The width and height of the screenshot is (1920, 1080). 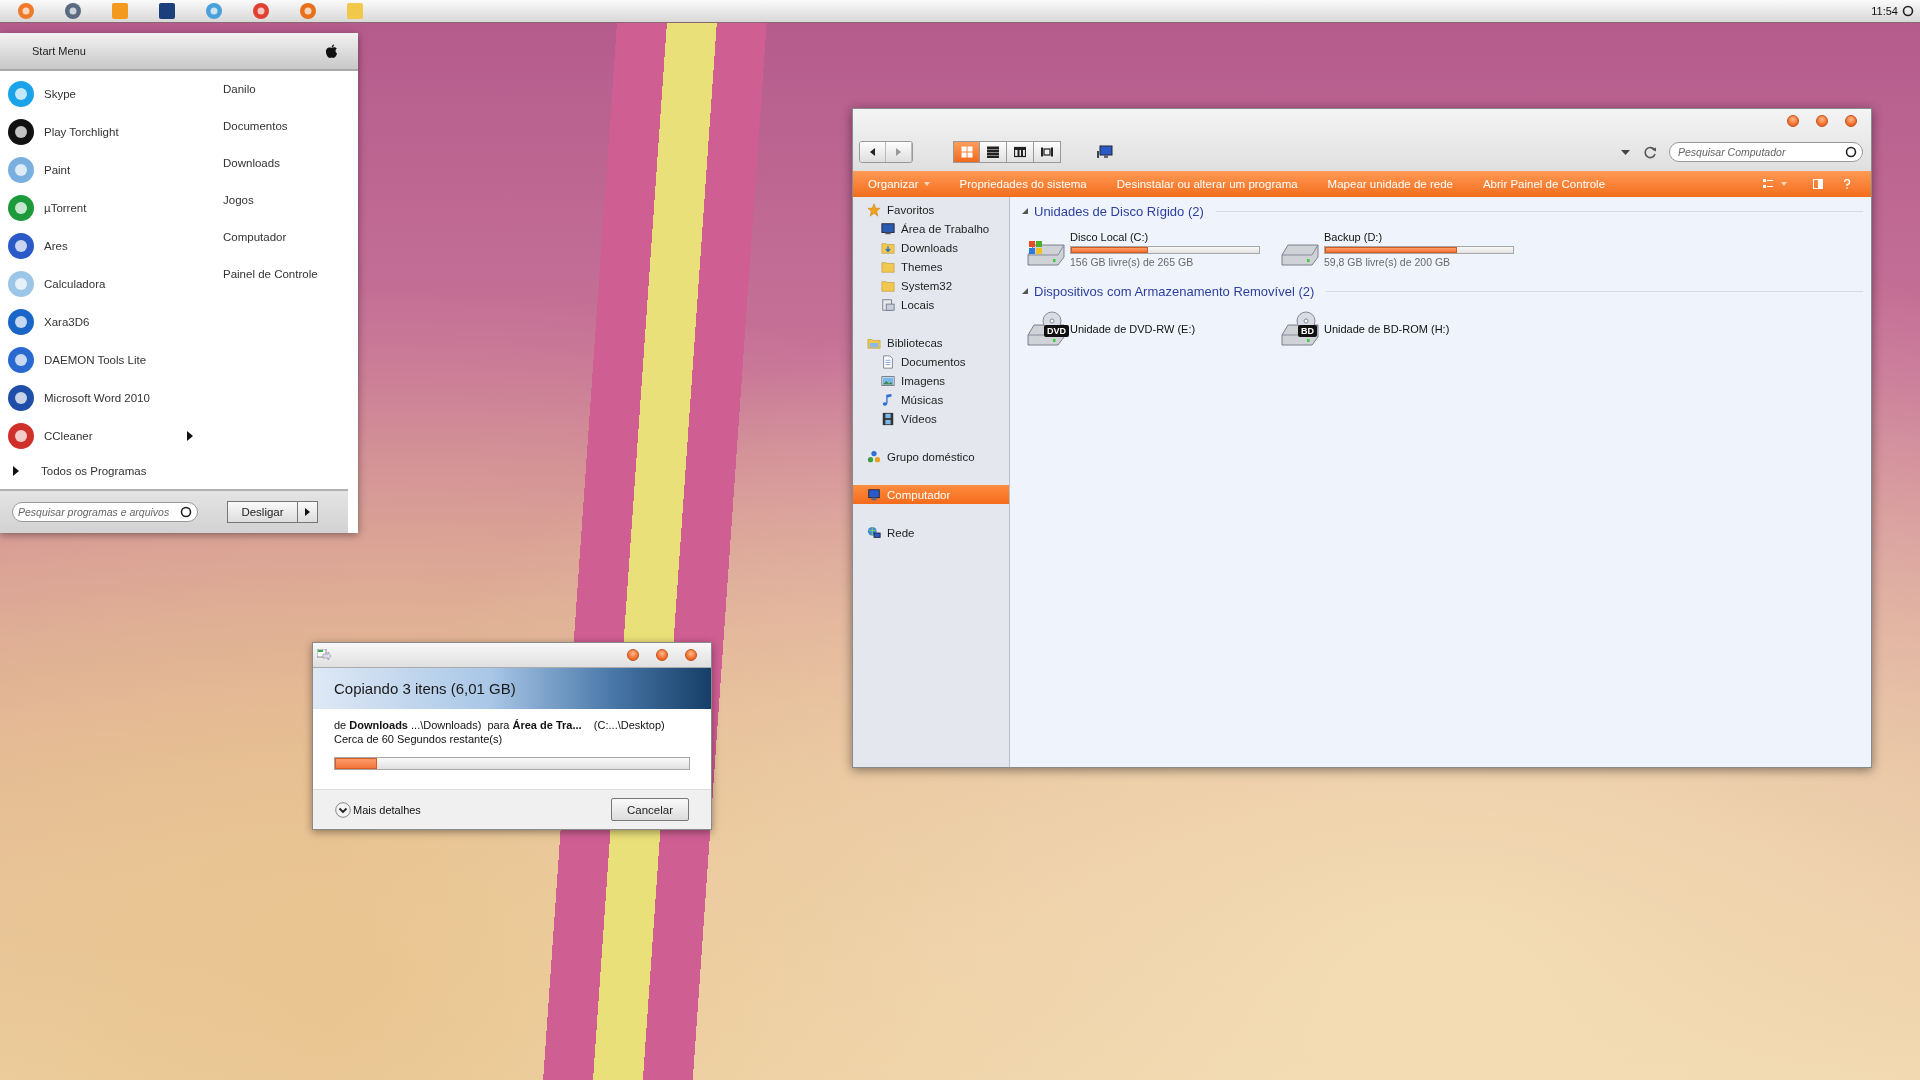 I want to click on menu-title: Start Menu, so click(x=59, y=51).